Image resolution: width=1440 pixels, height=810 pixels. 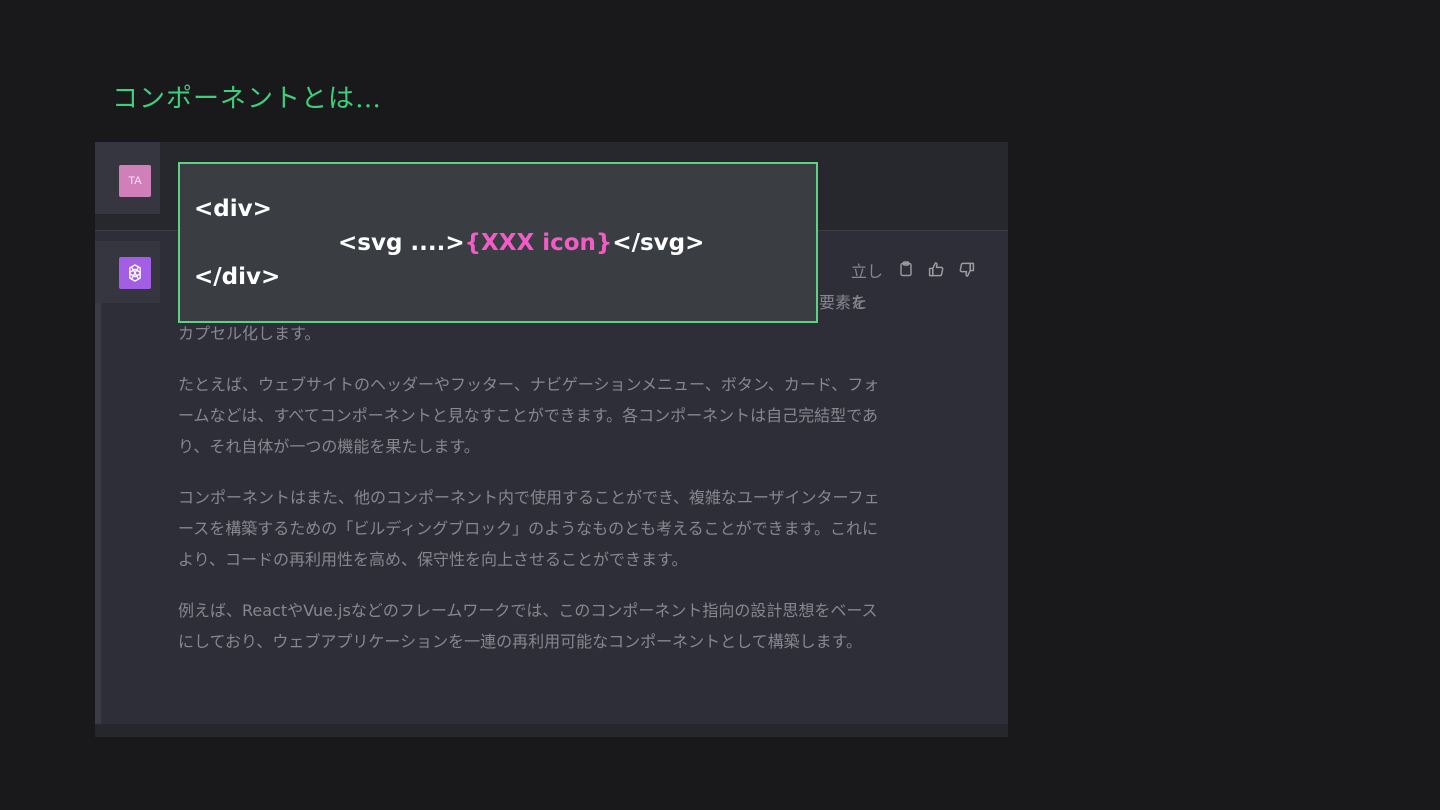 I want to click on code-svg-close: </svg>, so click(x=658, y=243).